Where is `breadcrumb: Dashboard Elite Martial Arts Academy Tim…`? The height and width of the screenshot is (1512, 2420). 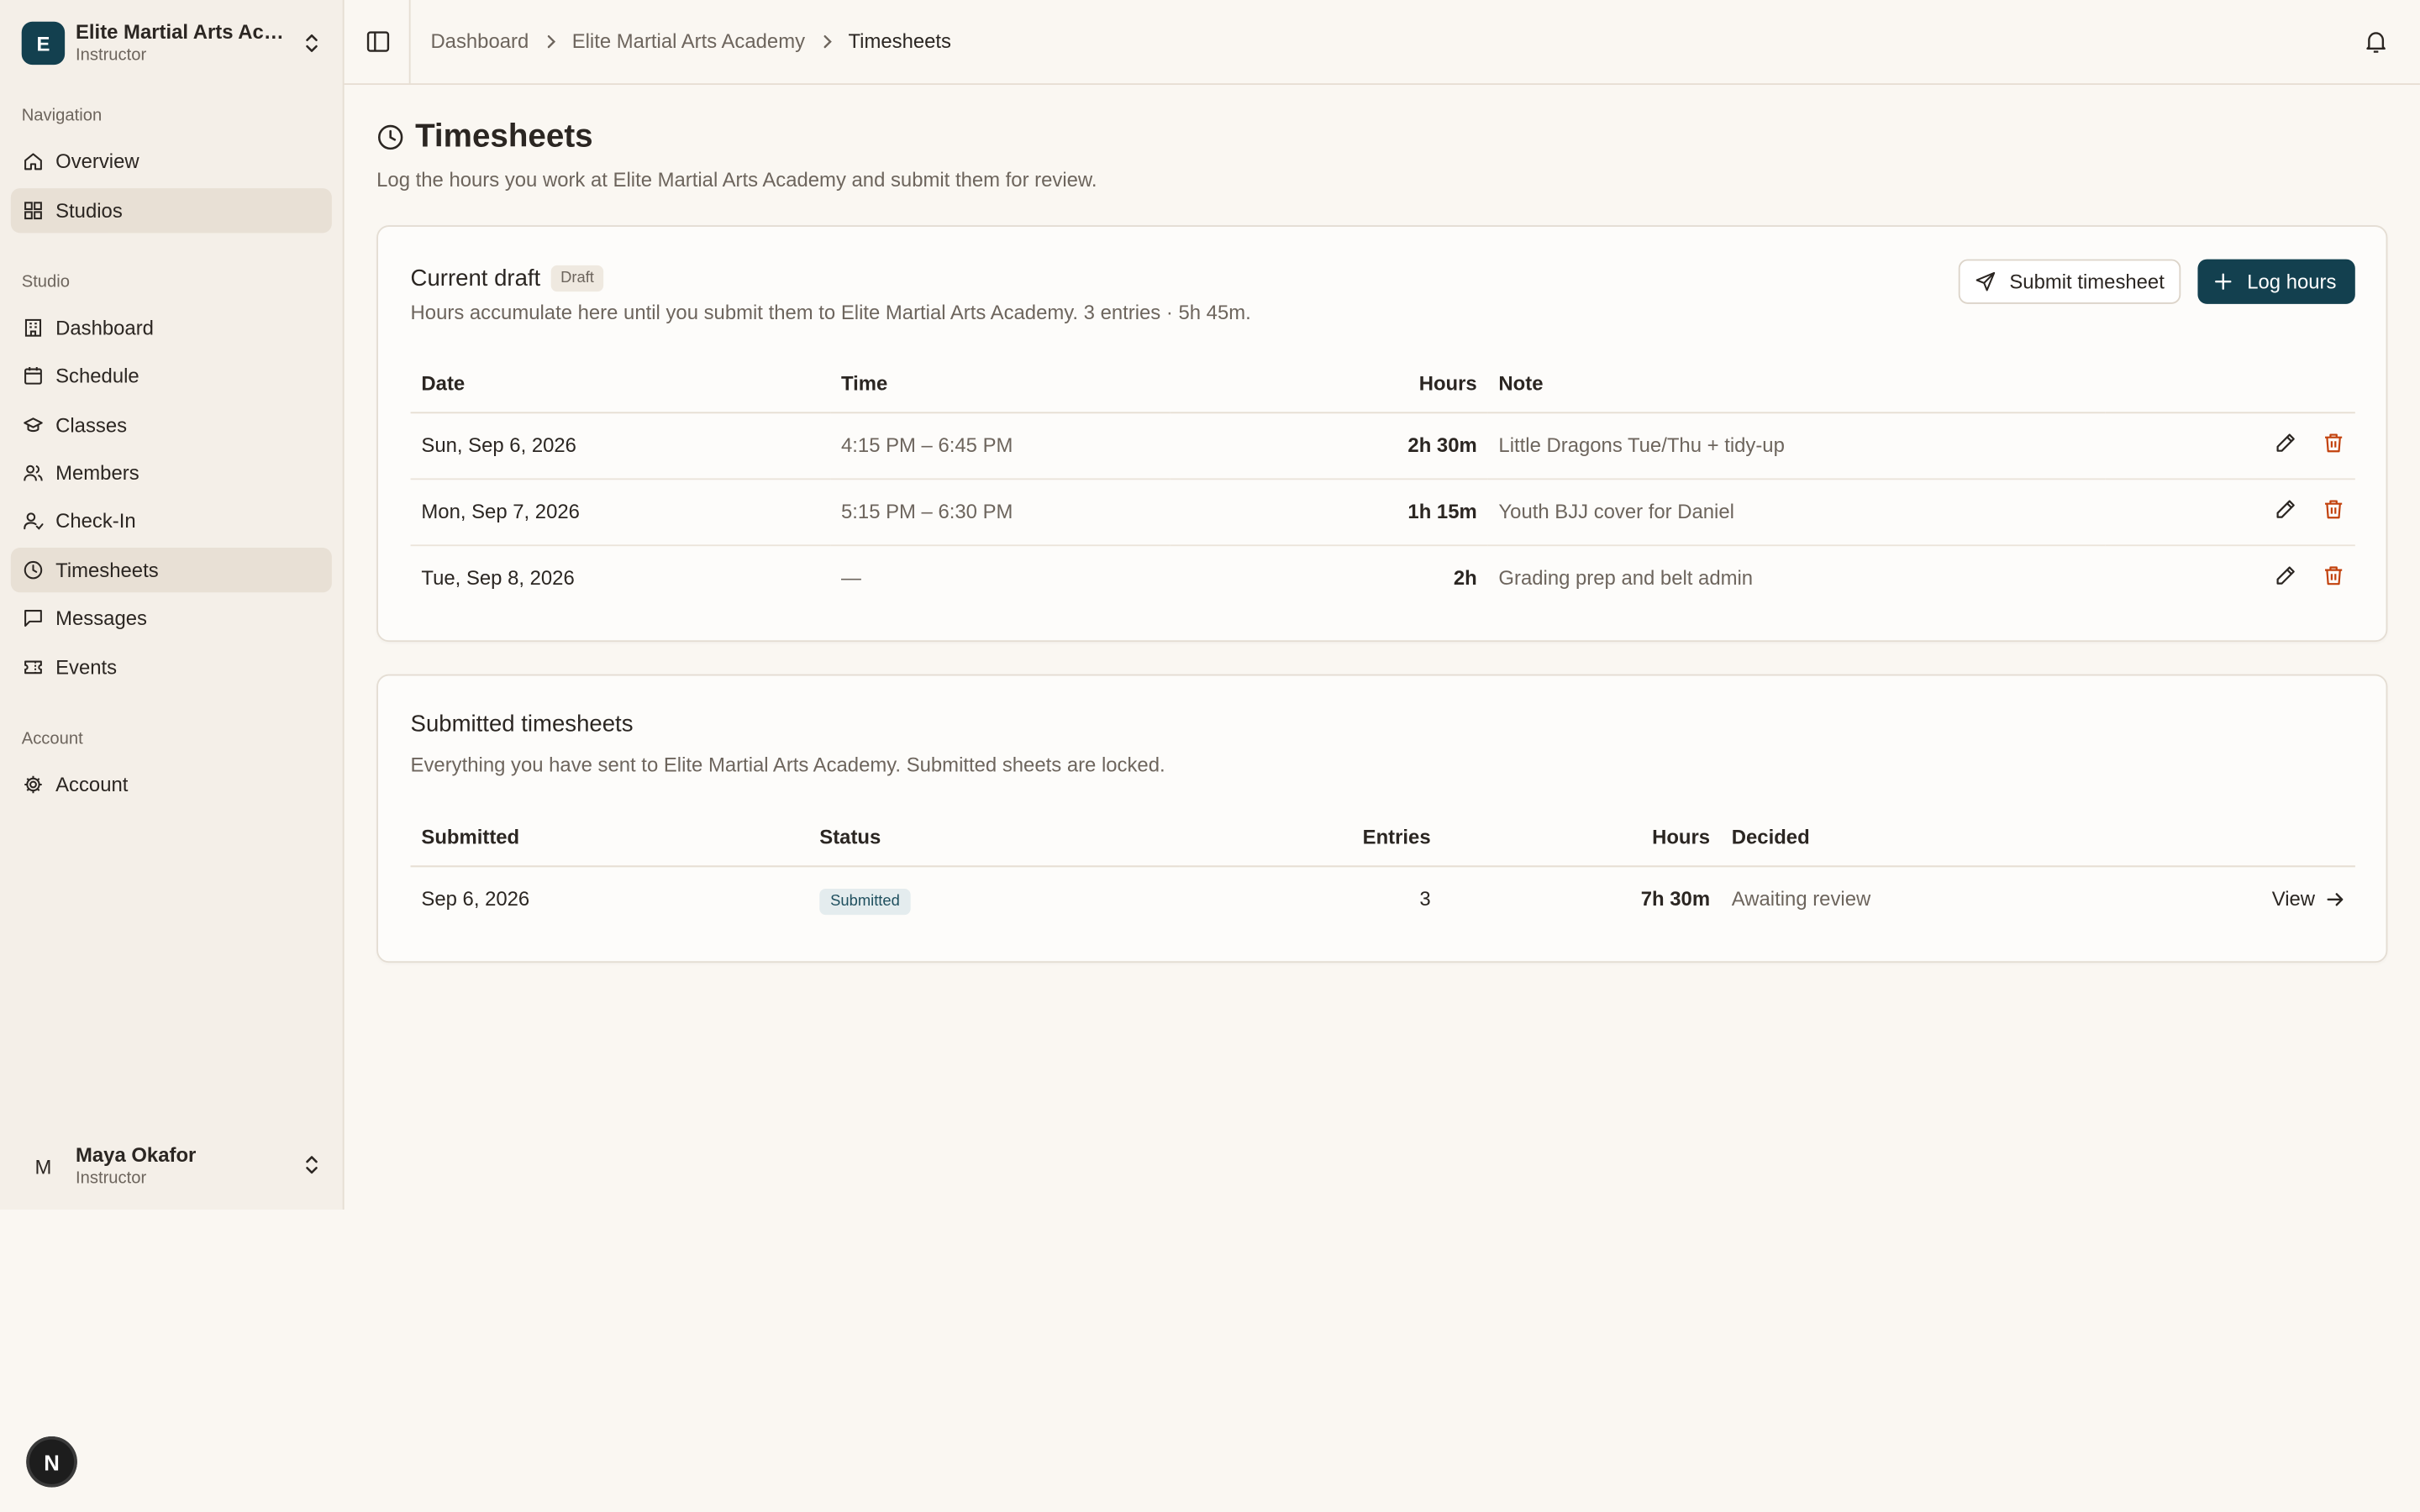 breadcrumb: Dashboard Elite Martial Arts Academy Tim… is located at coordinates (690, 41).